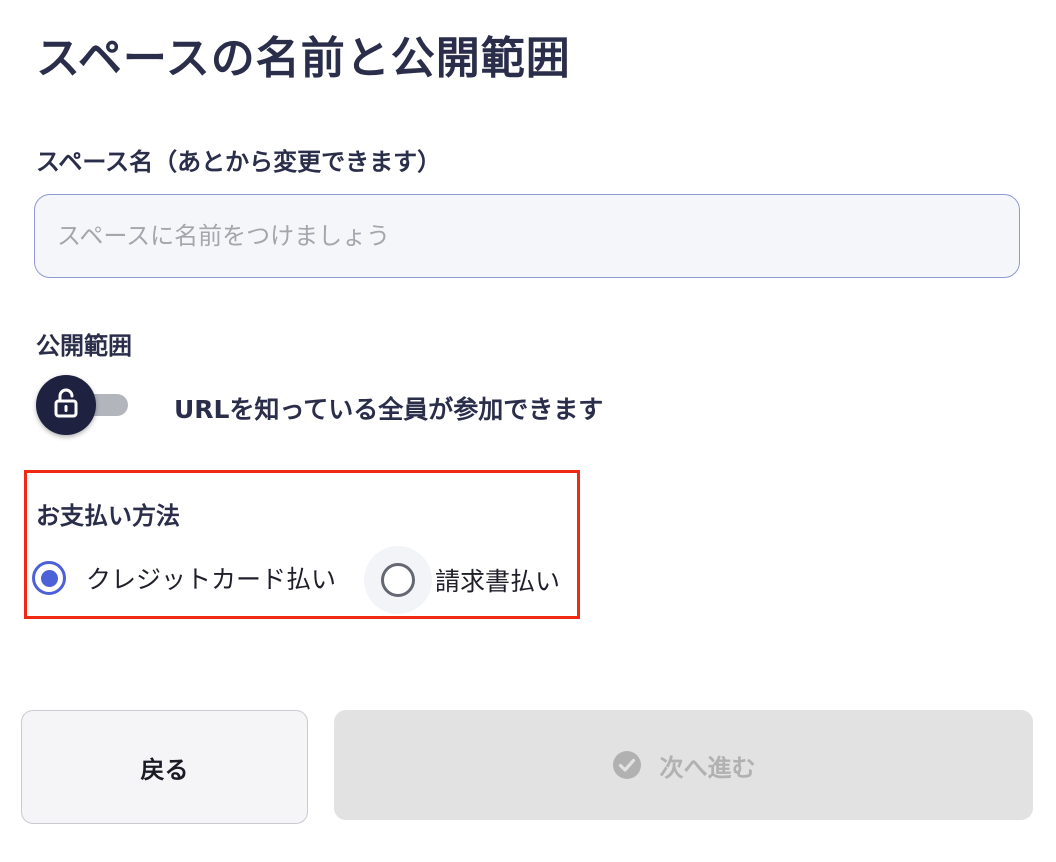 This screenshot has height=862, width=1056. What do you see at coordinates (389, 409) in the screenshot?
I see `visibility-description: URLを知っている全員が参加できます` at bounding box center [389, 409].